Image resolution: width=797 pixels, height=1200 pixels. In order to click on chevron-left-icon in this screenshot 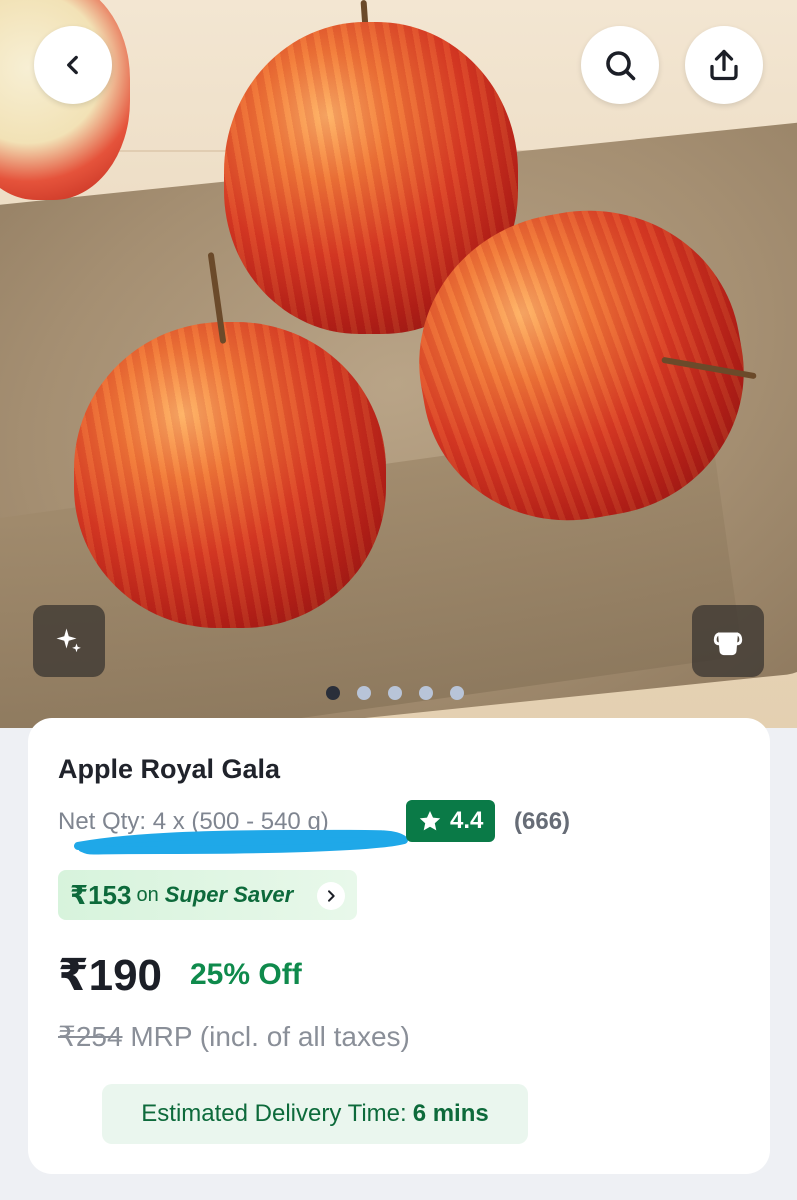, I will do `click(72, 65)`.